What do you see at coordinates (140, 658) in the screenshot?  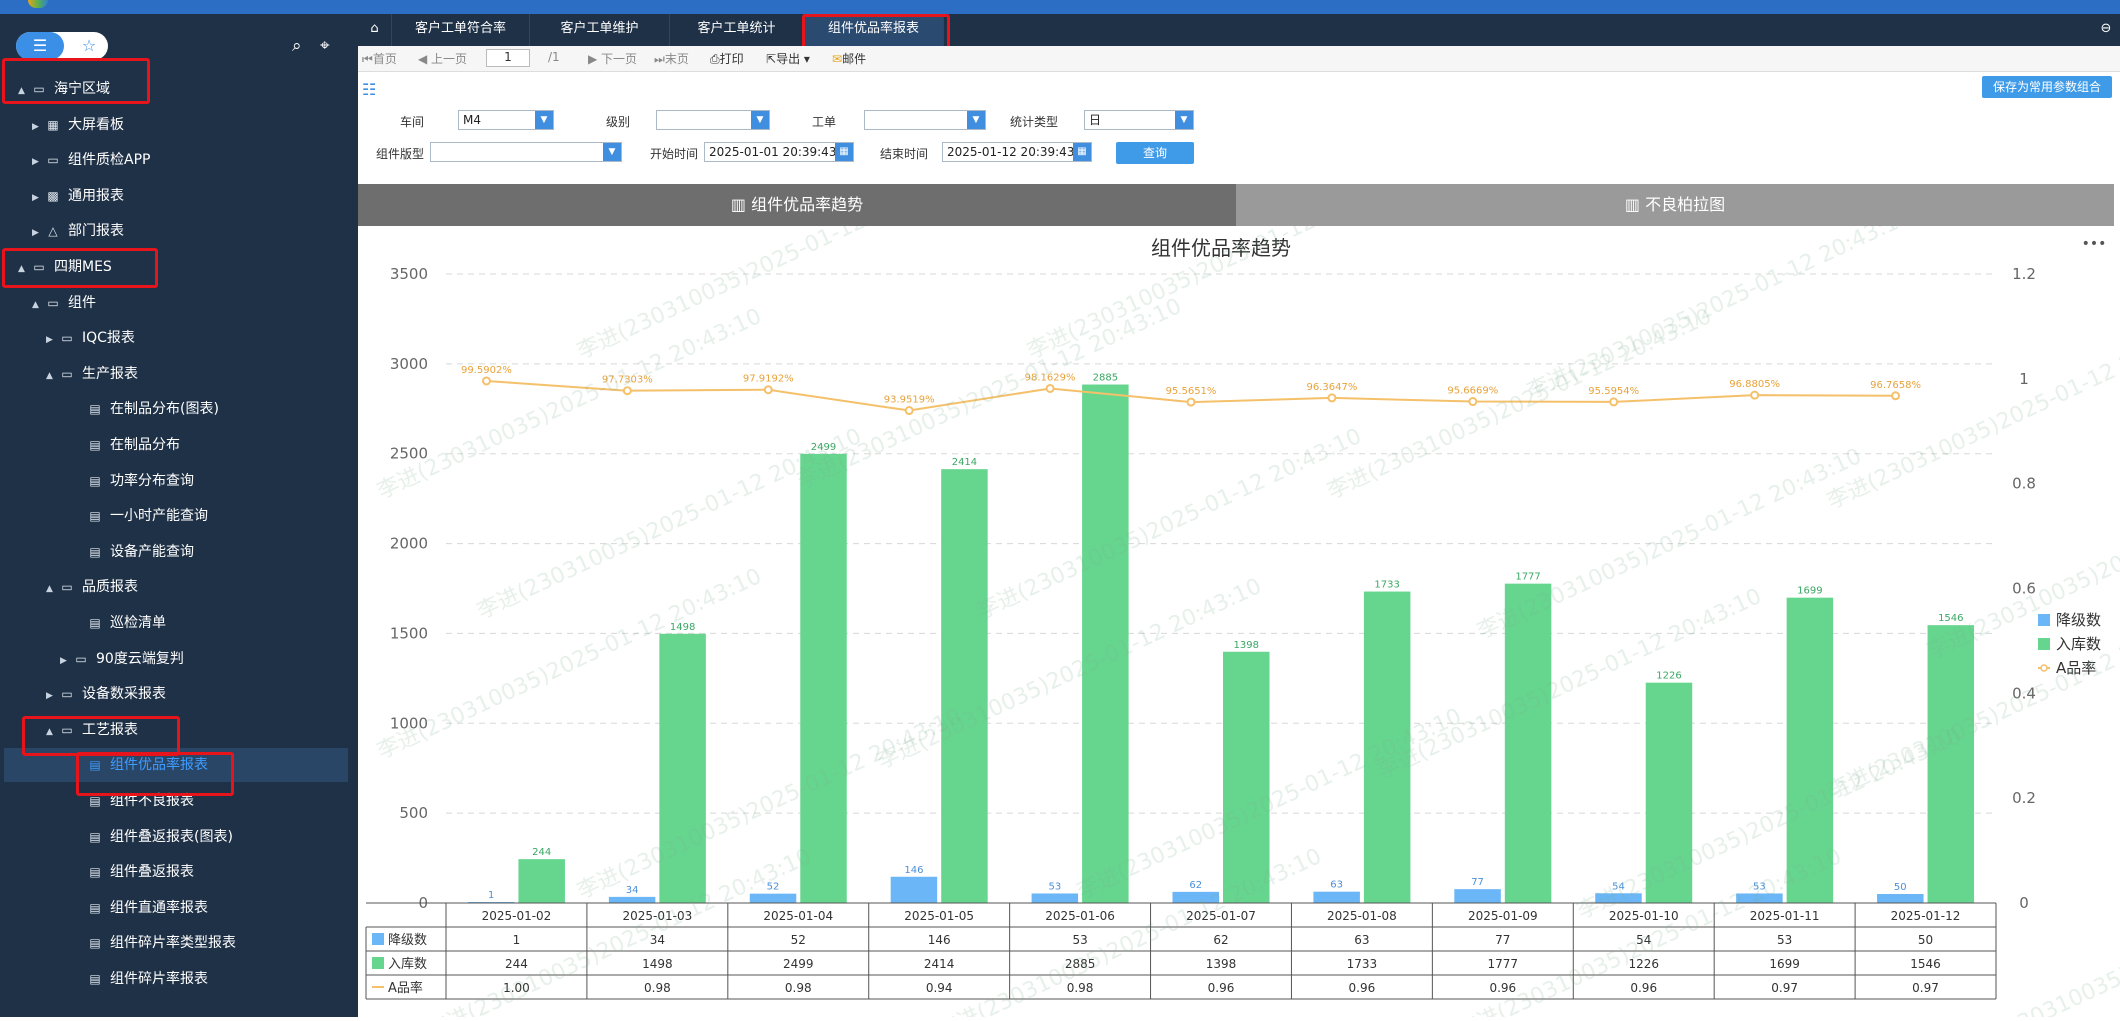 I see `sidebar-item-label: 90度云端复判` at bounding box center [140, 658].